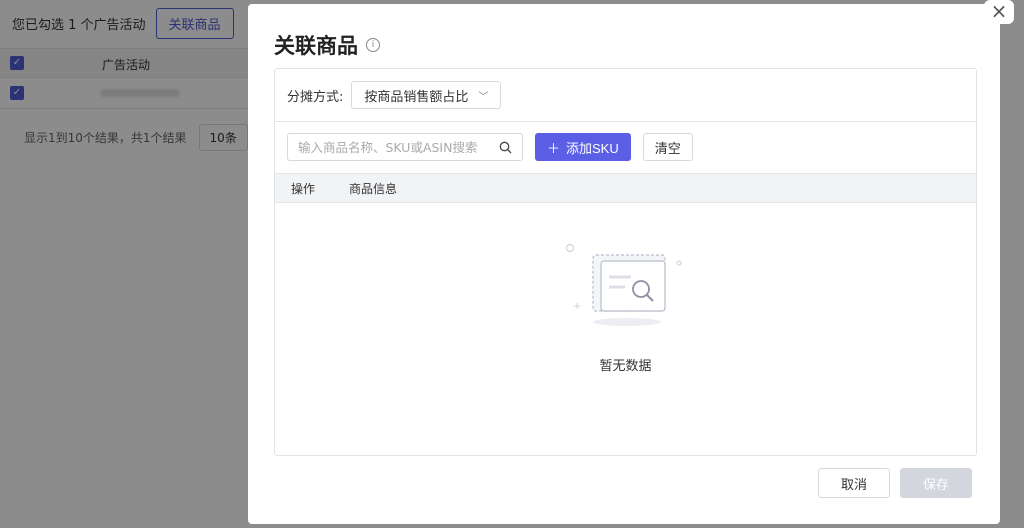 This screenshot has height=528, width=1024. Describe the element at coordinates (592, 148) in the screenshot. I see `add-sku-label: 添加SKU` at that location.